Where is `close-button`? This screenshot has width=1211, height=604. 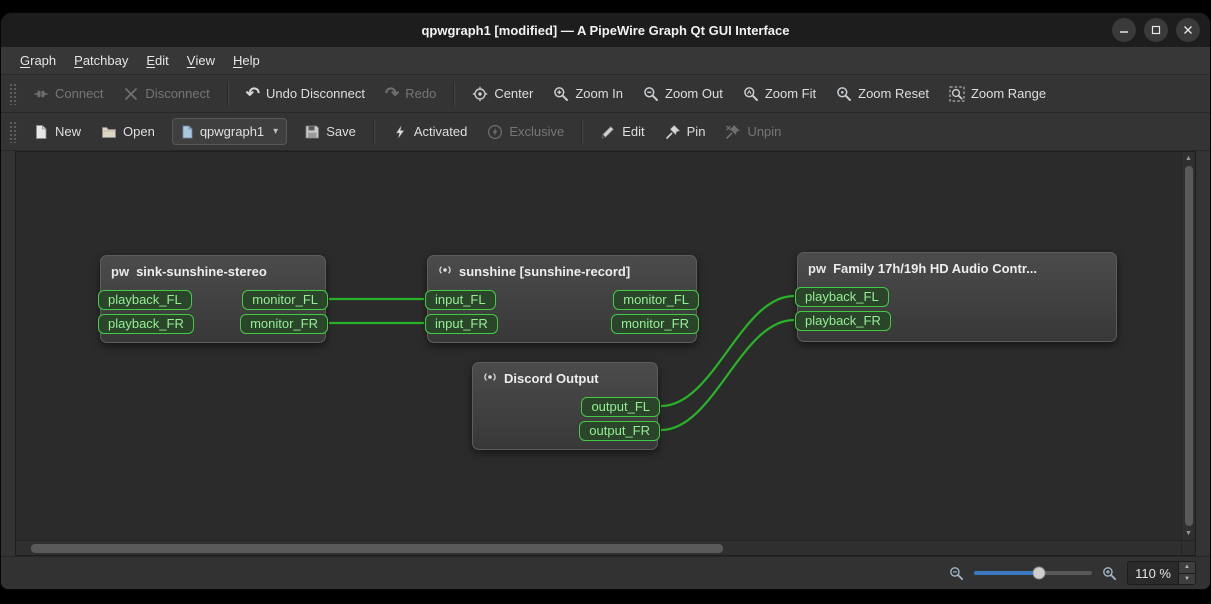 close-button is located at coordinates (1188, 30).